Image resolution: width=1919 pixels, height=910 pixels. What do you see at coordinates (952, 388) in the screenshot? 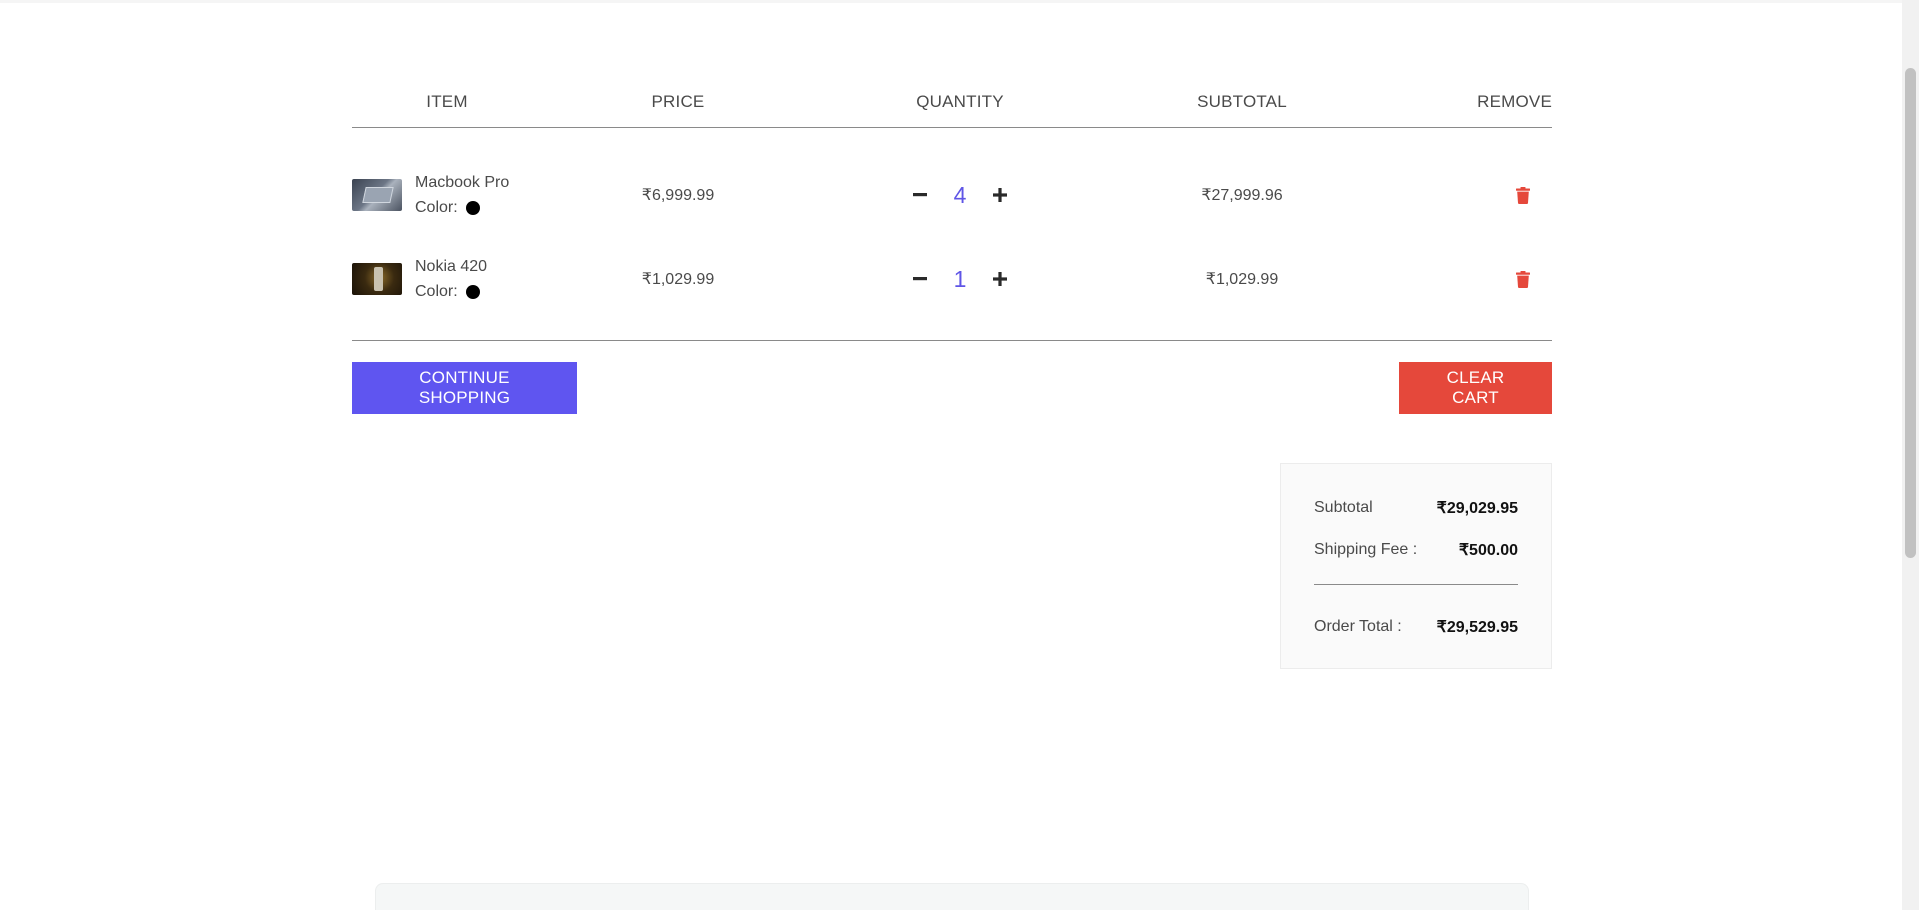
I see `cart-actions: CONTINUE SHOPPING CLEAR CART` at bounding box center [952, 388].